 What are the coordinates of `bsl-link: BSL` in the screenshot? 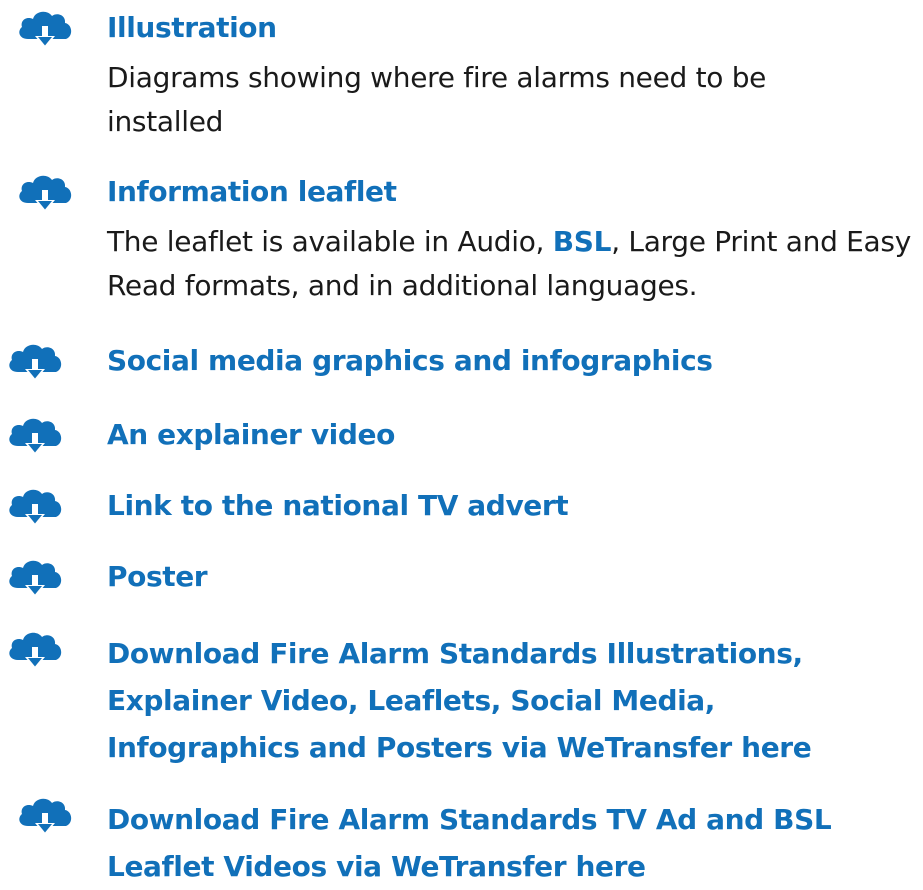 It's located at (582, 241).